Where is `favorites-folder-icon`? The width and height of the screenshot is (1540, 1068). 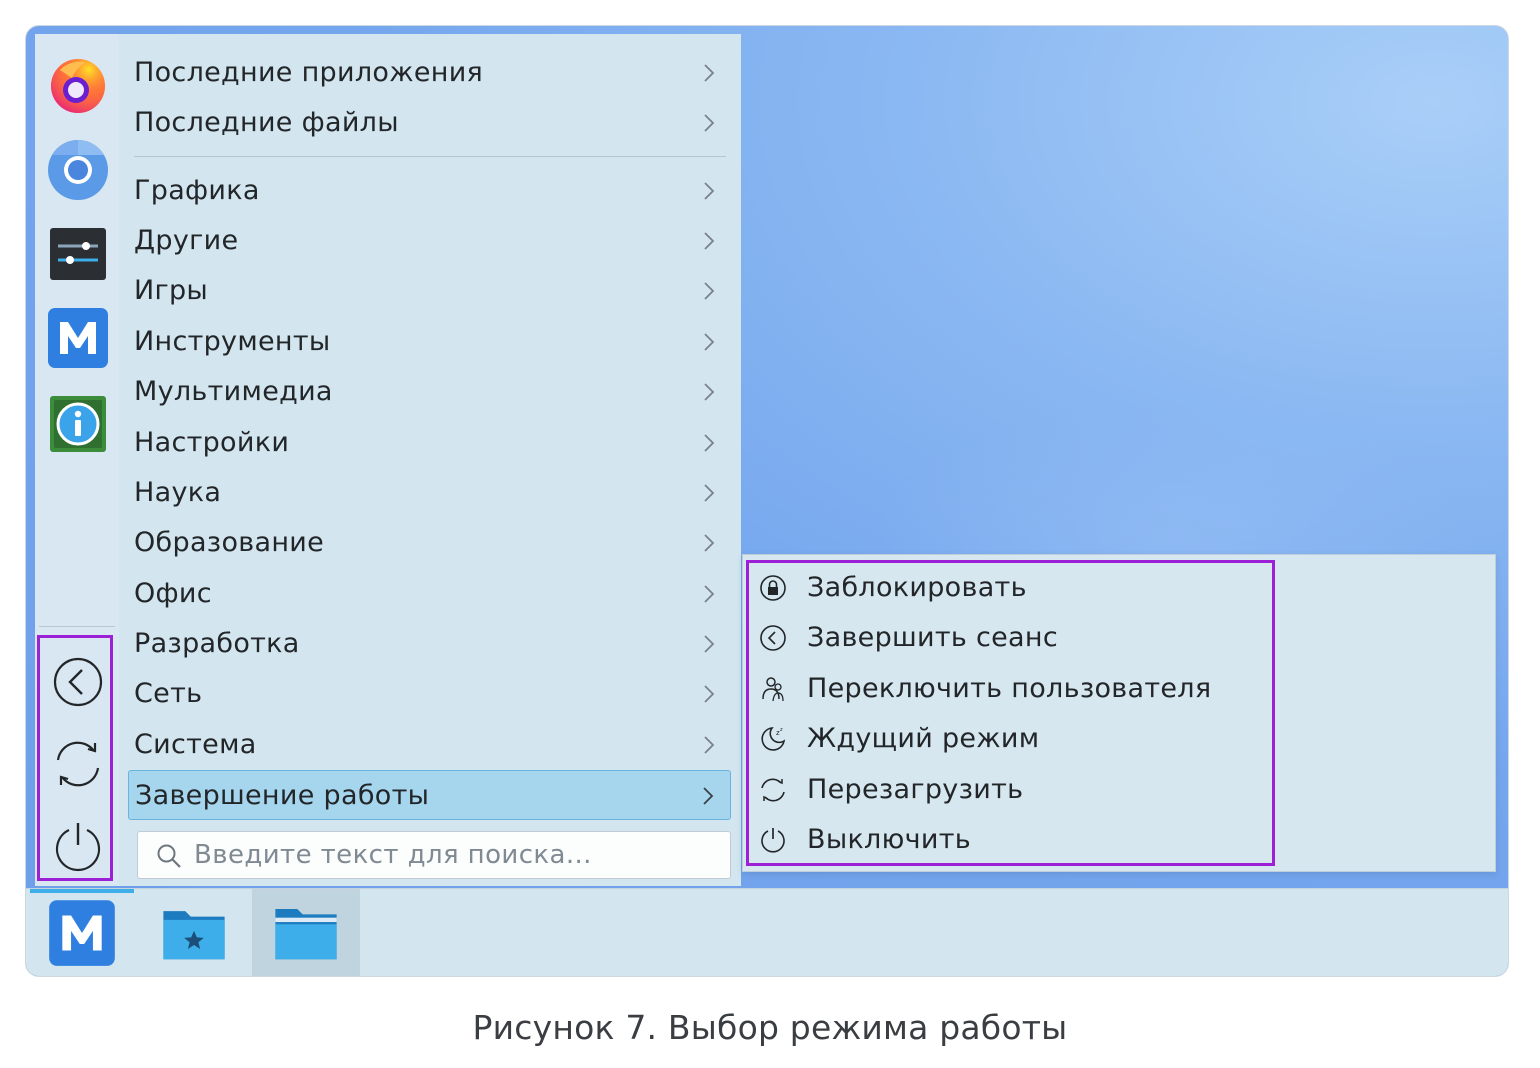
favorites-folder-icon is located at coordinates (194, 935).